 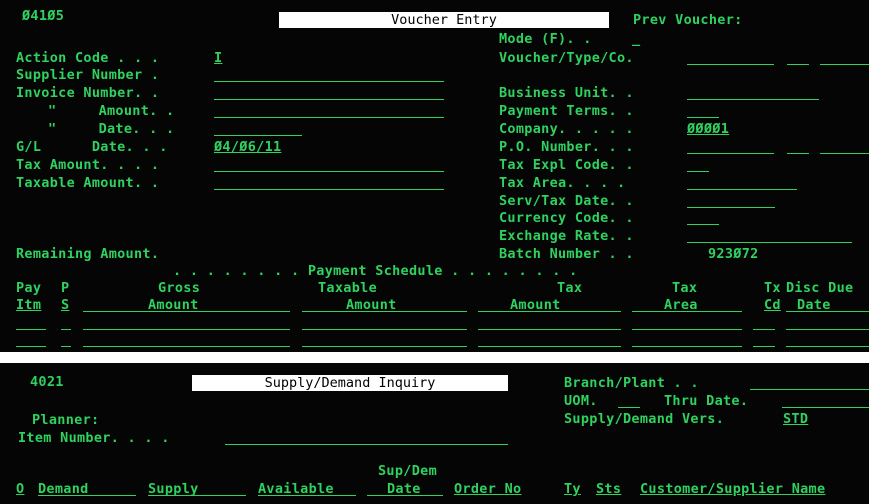 What do you see at coordinates (535, 305) in the screenshot?
I see `col-tax: Amount` at bounding box center [535, 305].